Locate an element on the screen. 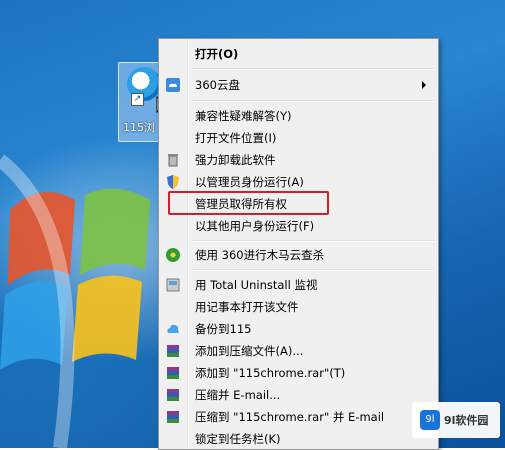 The height and width of the screenshot is (450, 505). watermark-text: 9l软件园 is located at coordinates (466, 420).